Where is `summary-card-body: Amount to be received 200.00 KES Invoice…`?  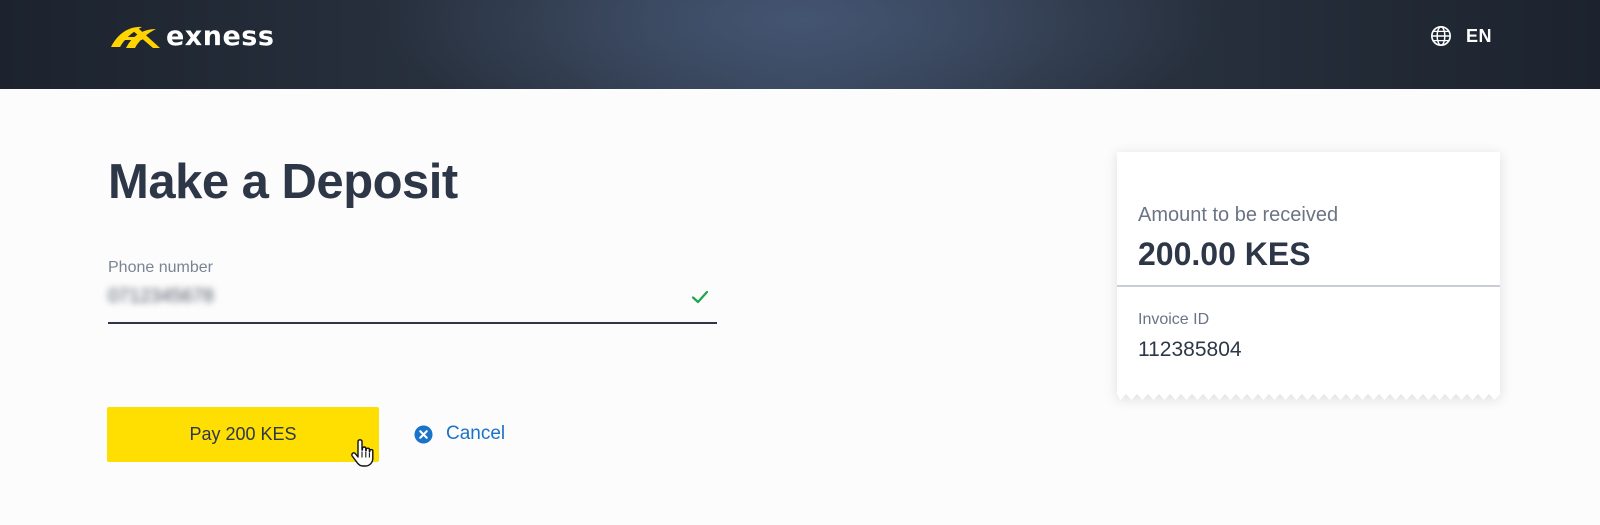
summary-card-body: Amount to be received 200.00 KES Invoice… is located at coordinates (1308, 273).